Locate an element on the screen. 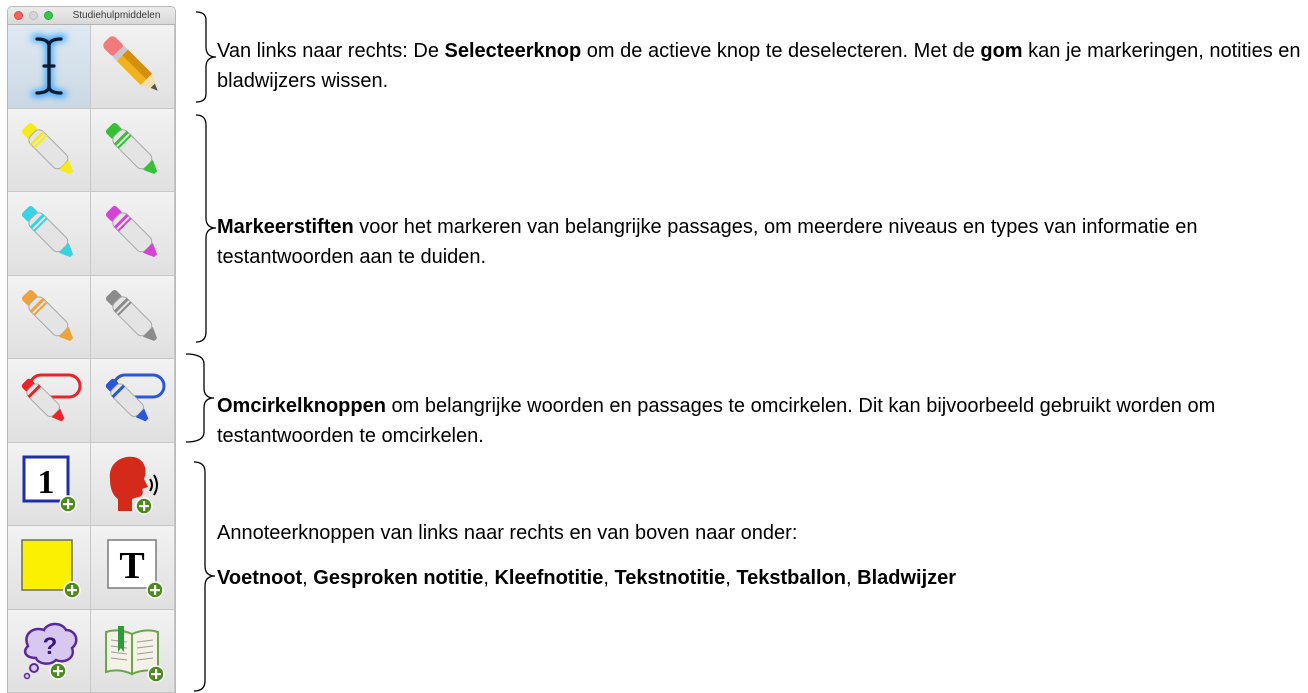 This screenshot has height=693, width=1308. balloon-question-mark: ? is located at coordinates (50, 646).